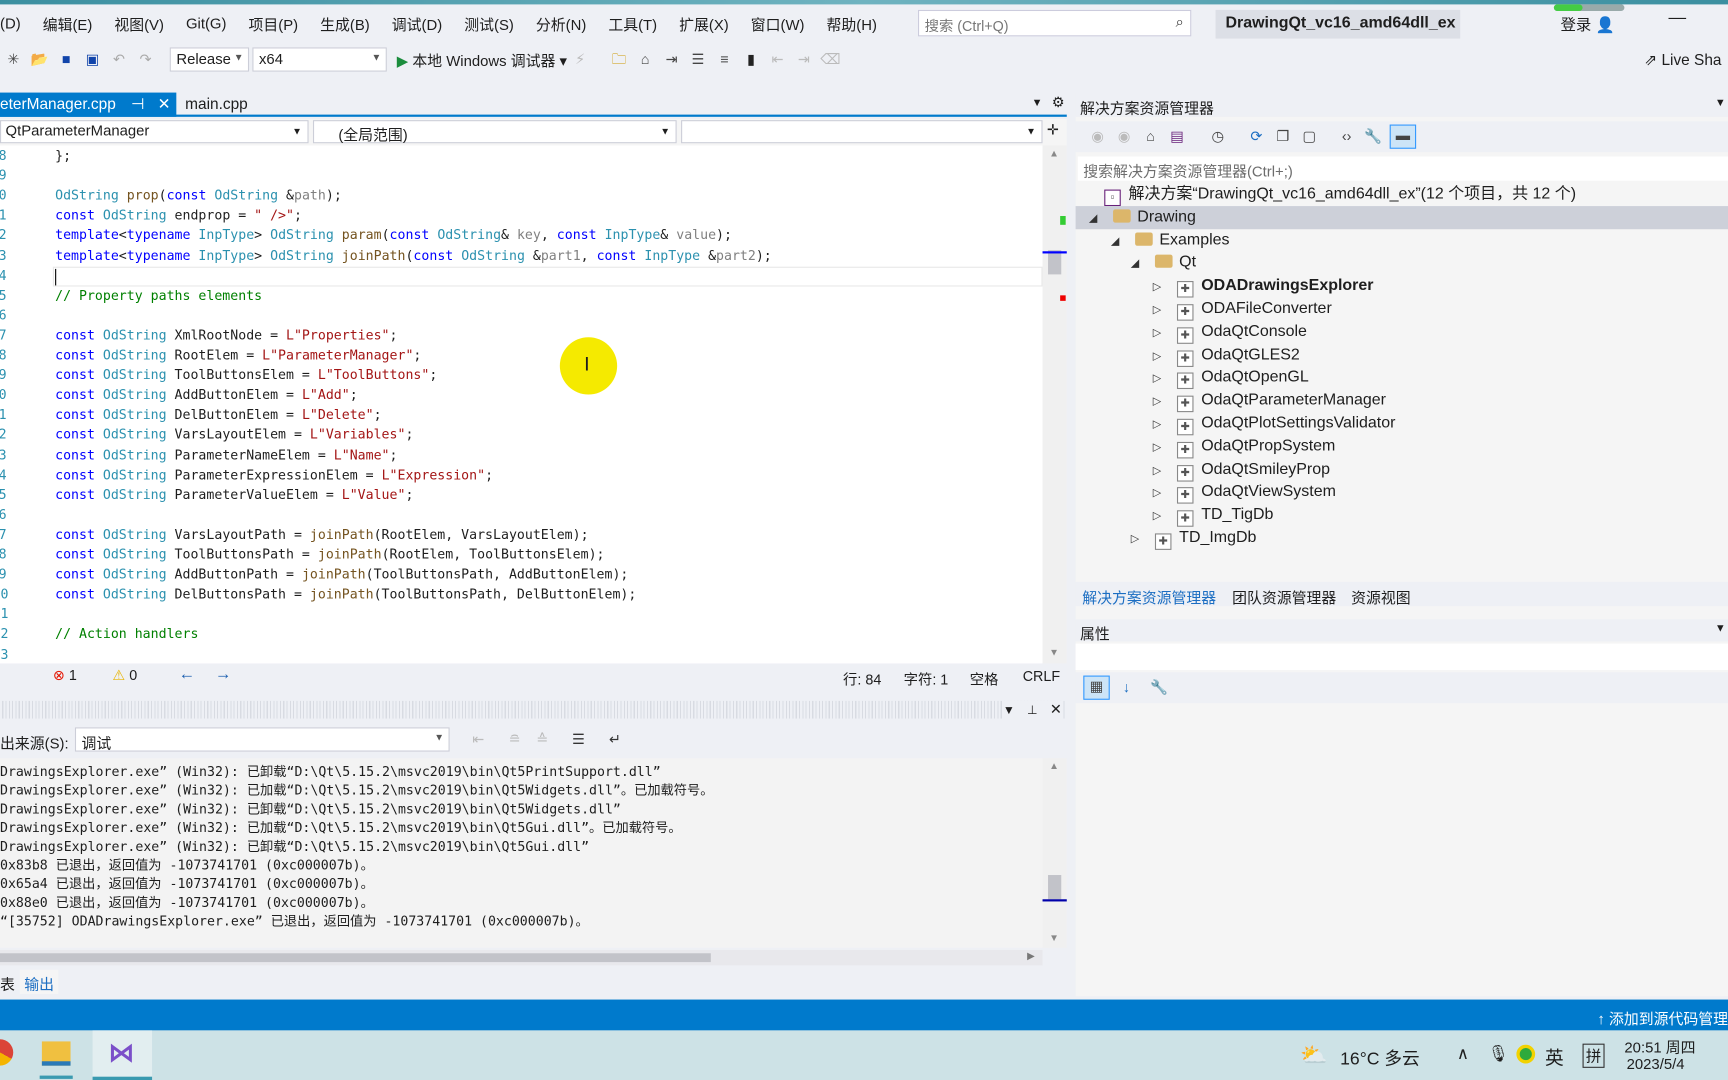 This screenshot has height=1080, width=1728. Describe the element at coordinates (262, 739) in the screenshot. I see `output-source-dropdown: 调试 ▼` at that location.